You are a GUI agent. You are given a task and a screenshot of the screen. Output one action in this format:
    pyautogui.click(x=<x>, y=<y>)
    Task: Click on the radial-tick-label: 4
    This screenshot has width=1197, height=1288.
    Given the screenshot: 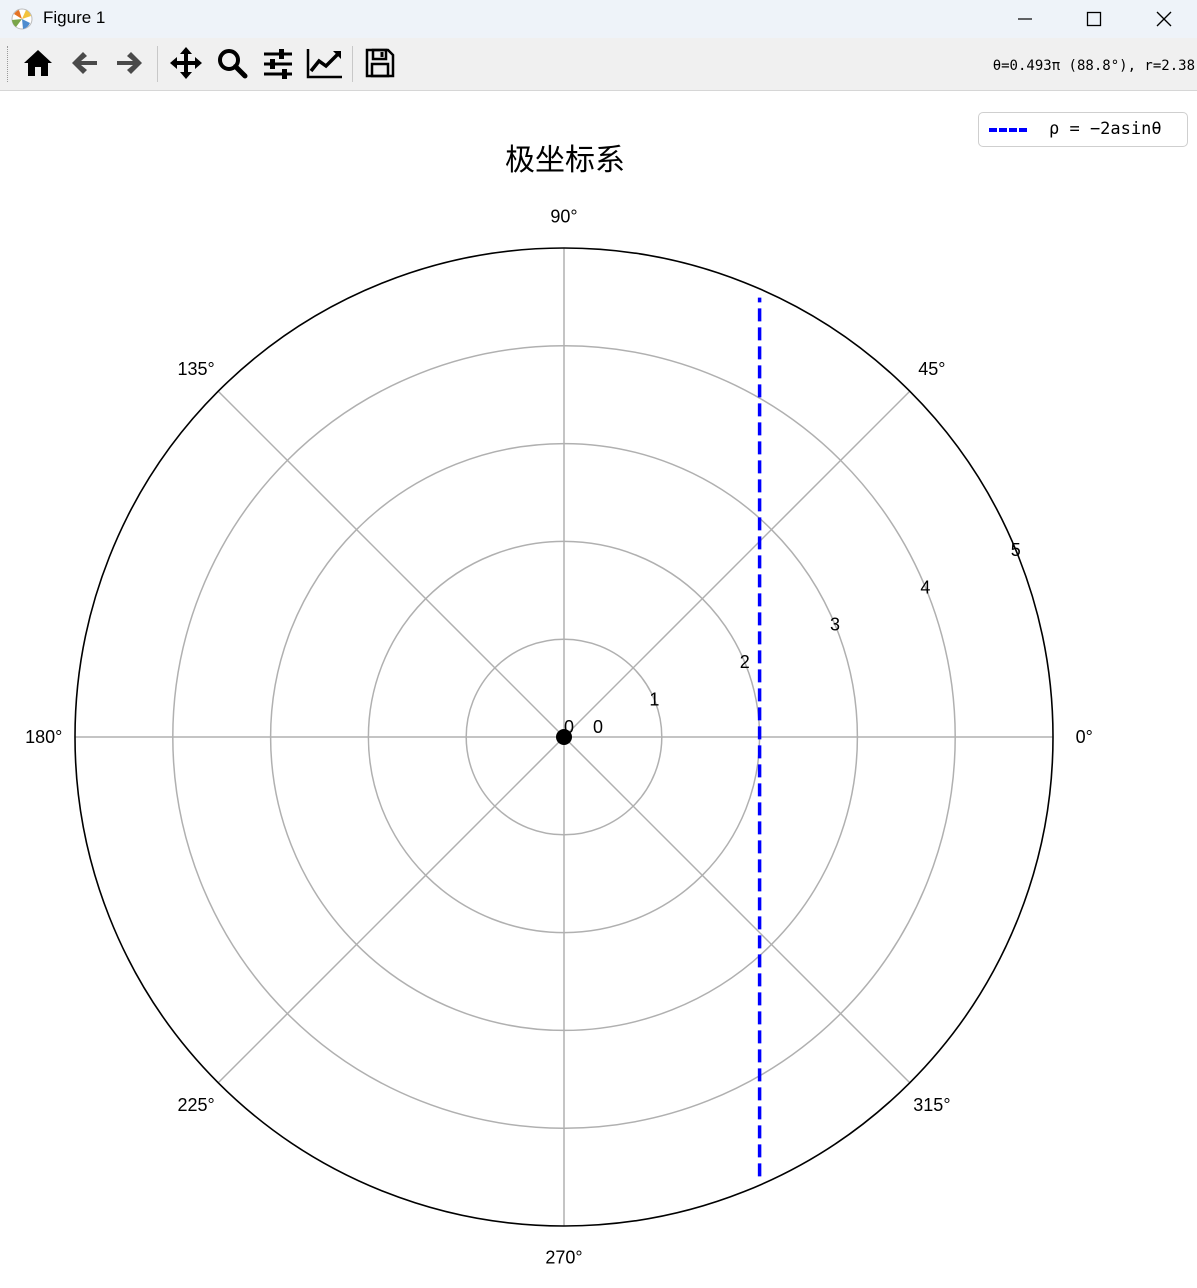 What is the action you would take?
    pyautogui.click(x=925, y=587)
    